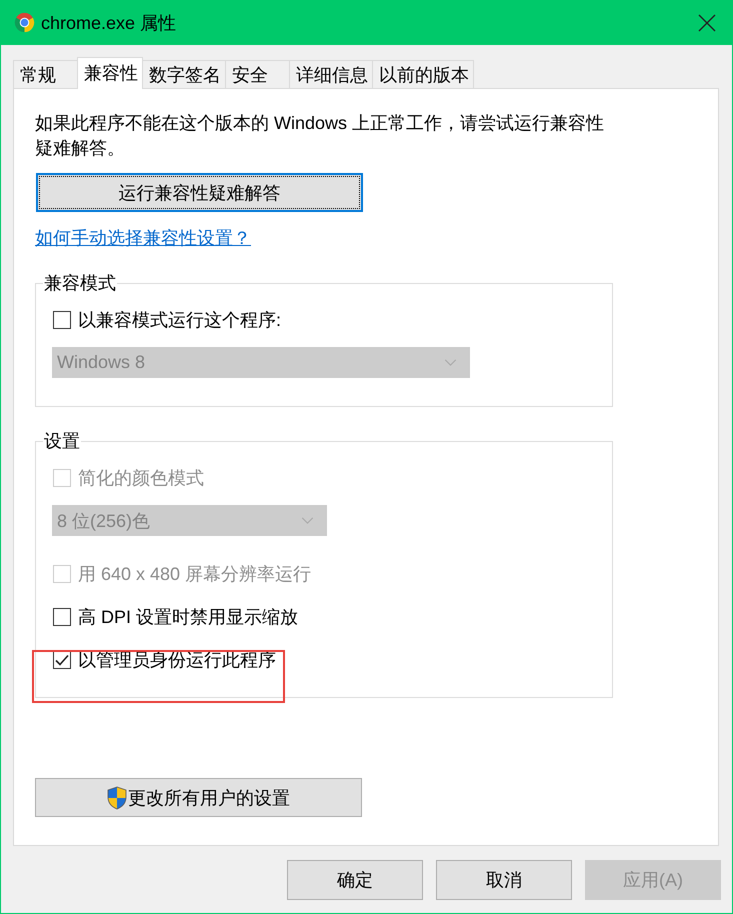  I want to click on check-icon, so click(62, 660).